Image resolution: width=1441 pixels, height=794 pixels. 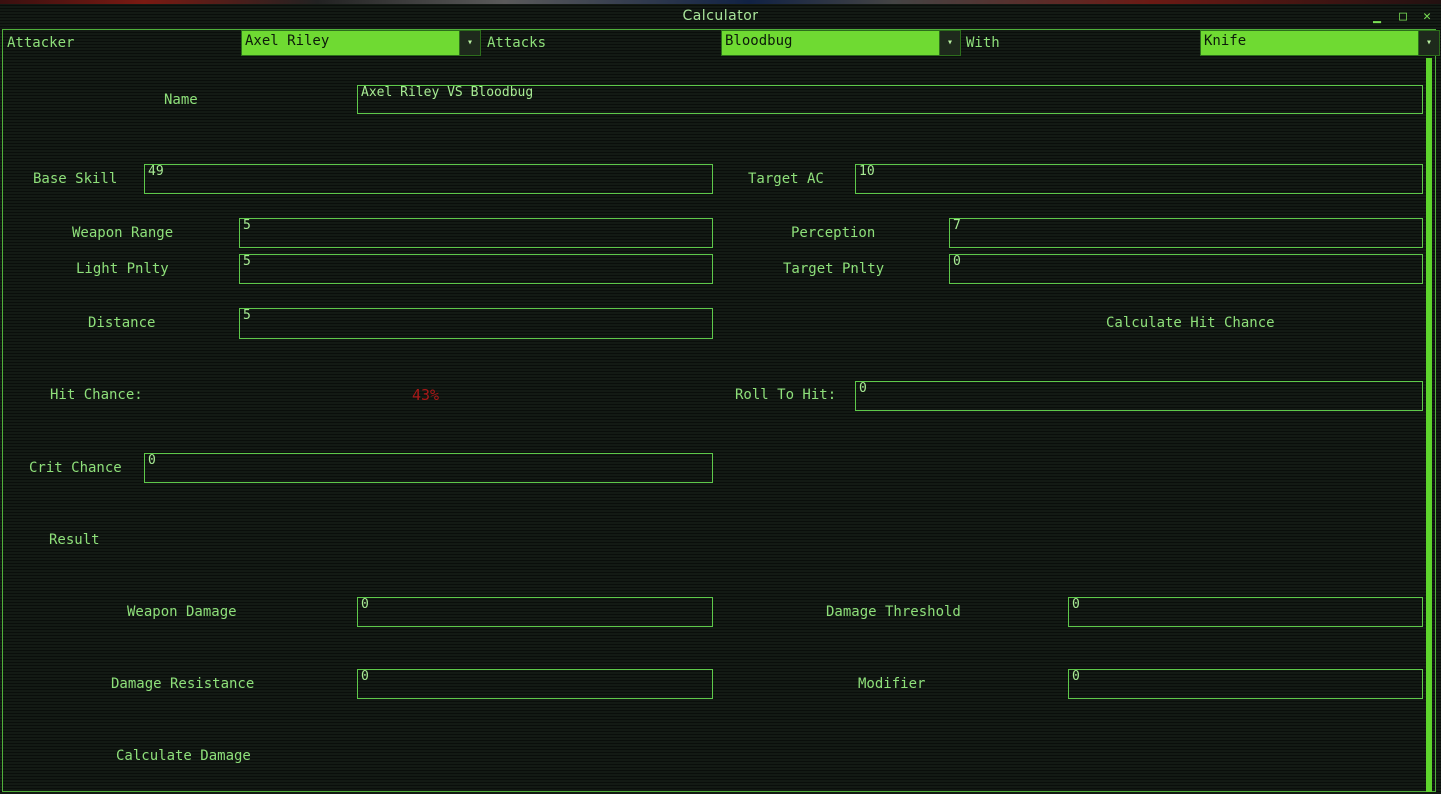 I want to click on damage-threshold-label: Damage Threshold, so click(x=893, y=612).